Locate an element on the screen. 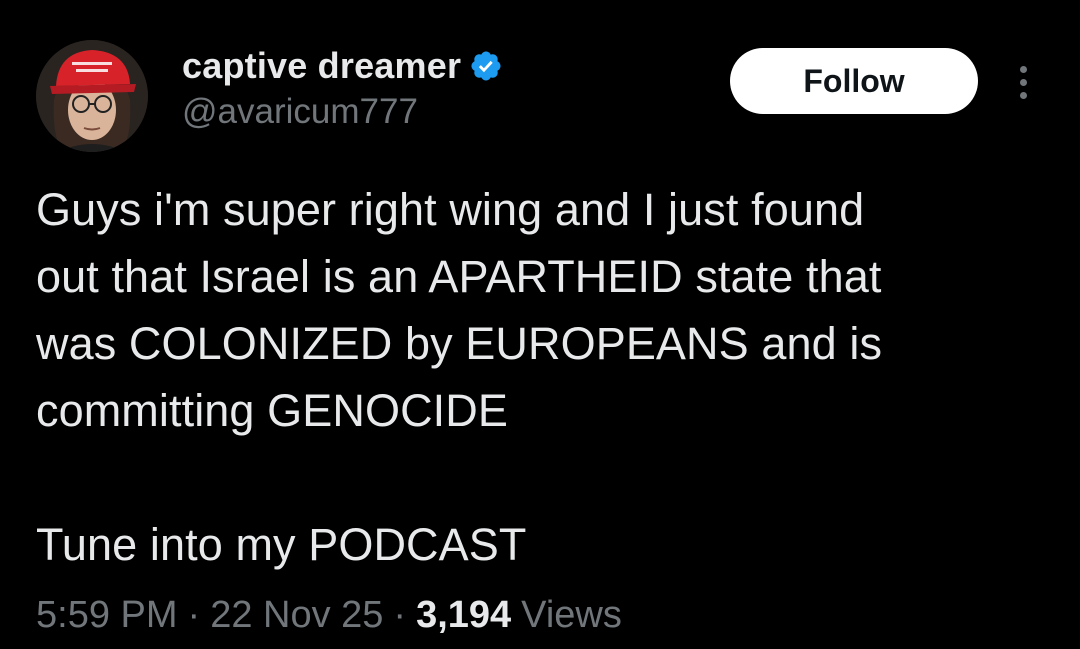  handle: @avaricum777 is located at coordinates (342, 112).